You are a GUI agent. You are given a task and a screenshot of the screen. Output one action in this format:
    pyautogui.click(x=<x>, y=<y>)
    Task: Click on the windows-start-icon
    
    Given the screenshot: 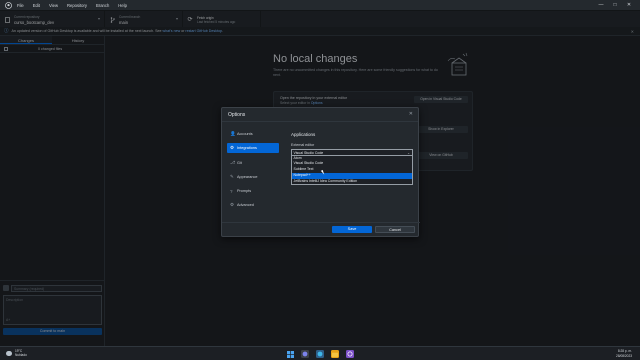 What is the action you would take?
    pyautogui.click(x=290, y=354)
    